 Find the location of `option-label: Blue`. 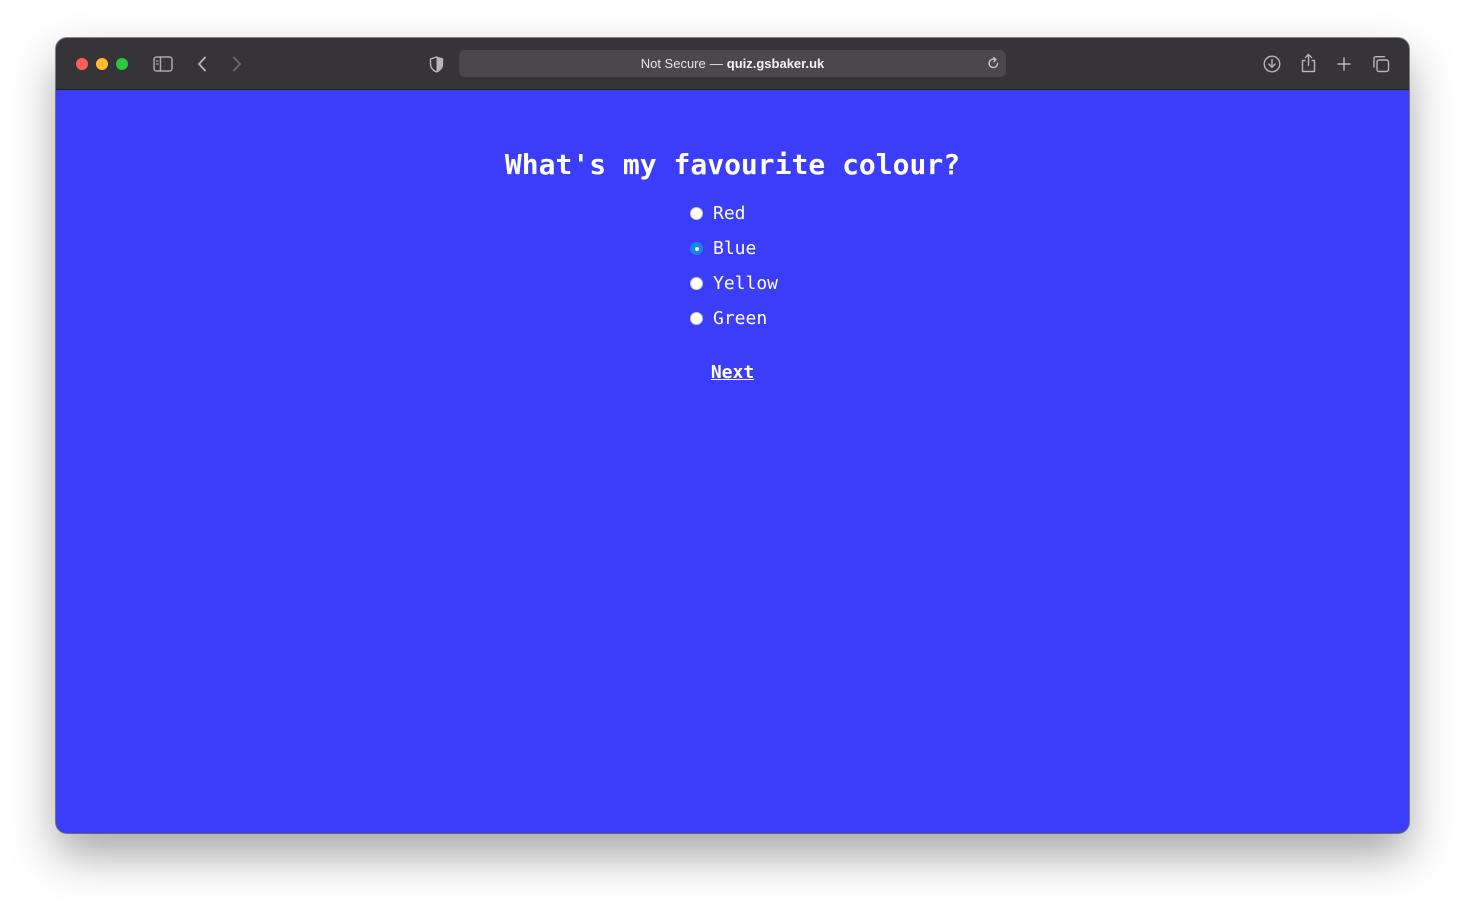

option-label: Blue is located at coordinates (735, 248).